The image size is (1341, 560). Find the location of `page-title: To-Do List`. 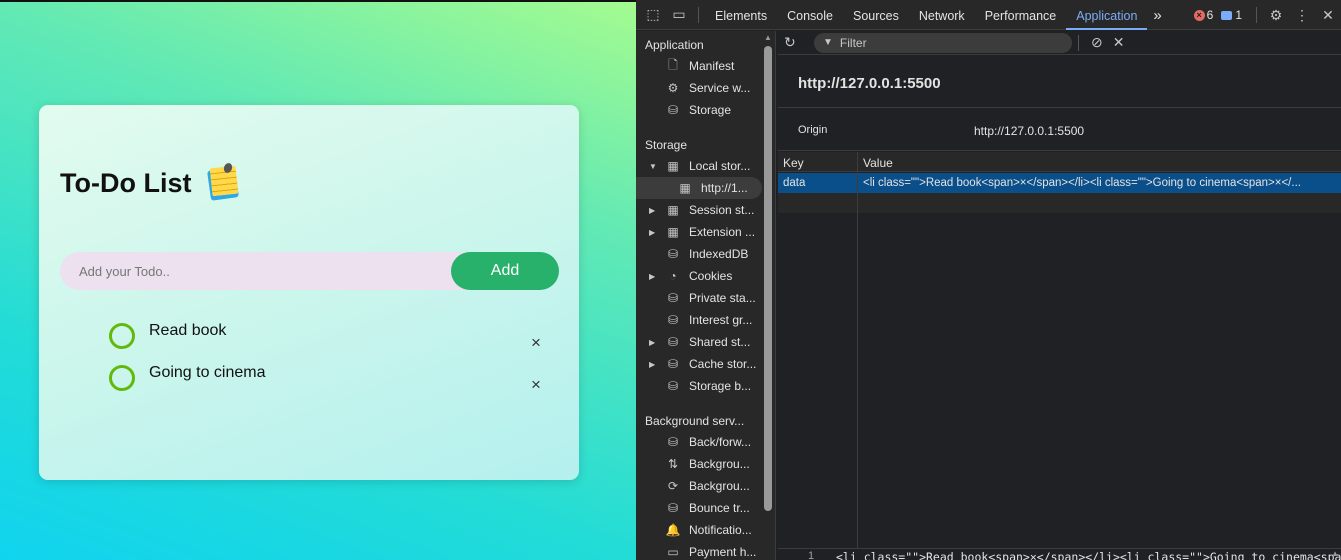

page-title: To-Do List is located at coordinates (126, 182).